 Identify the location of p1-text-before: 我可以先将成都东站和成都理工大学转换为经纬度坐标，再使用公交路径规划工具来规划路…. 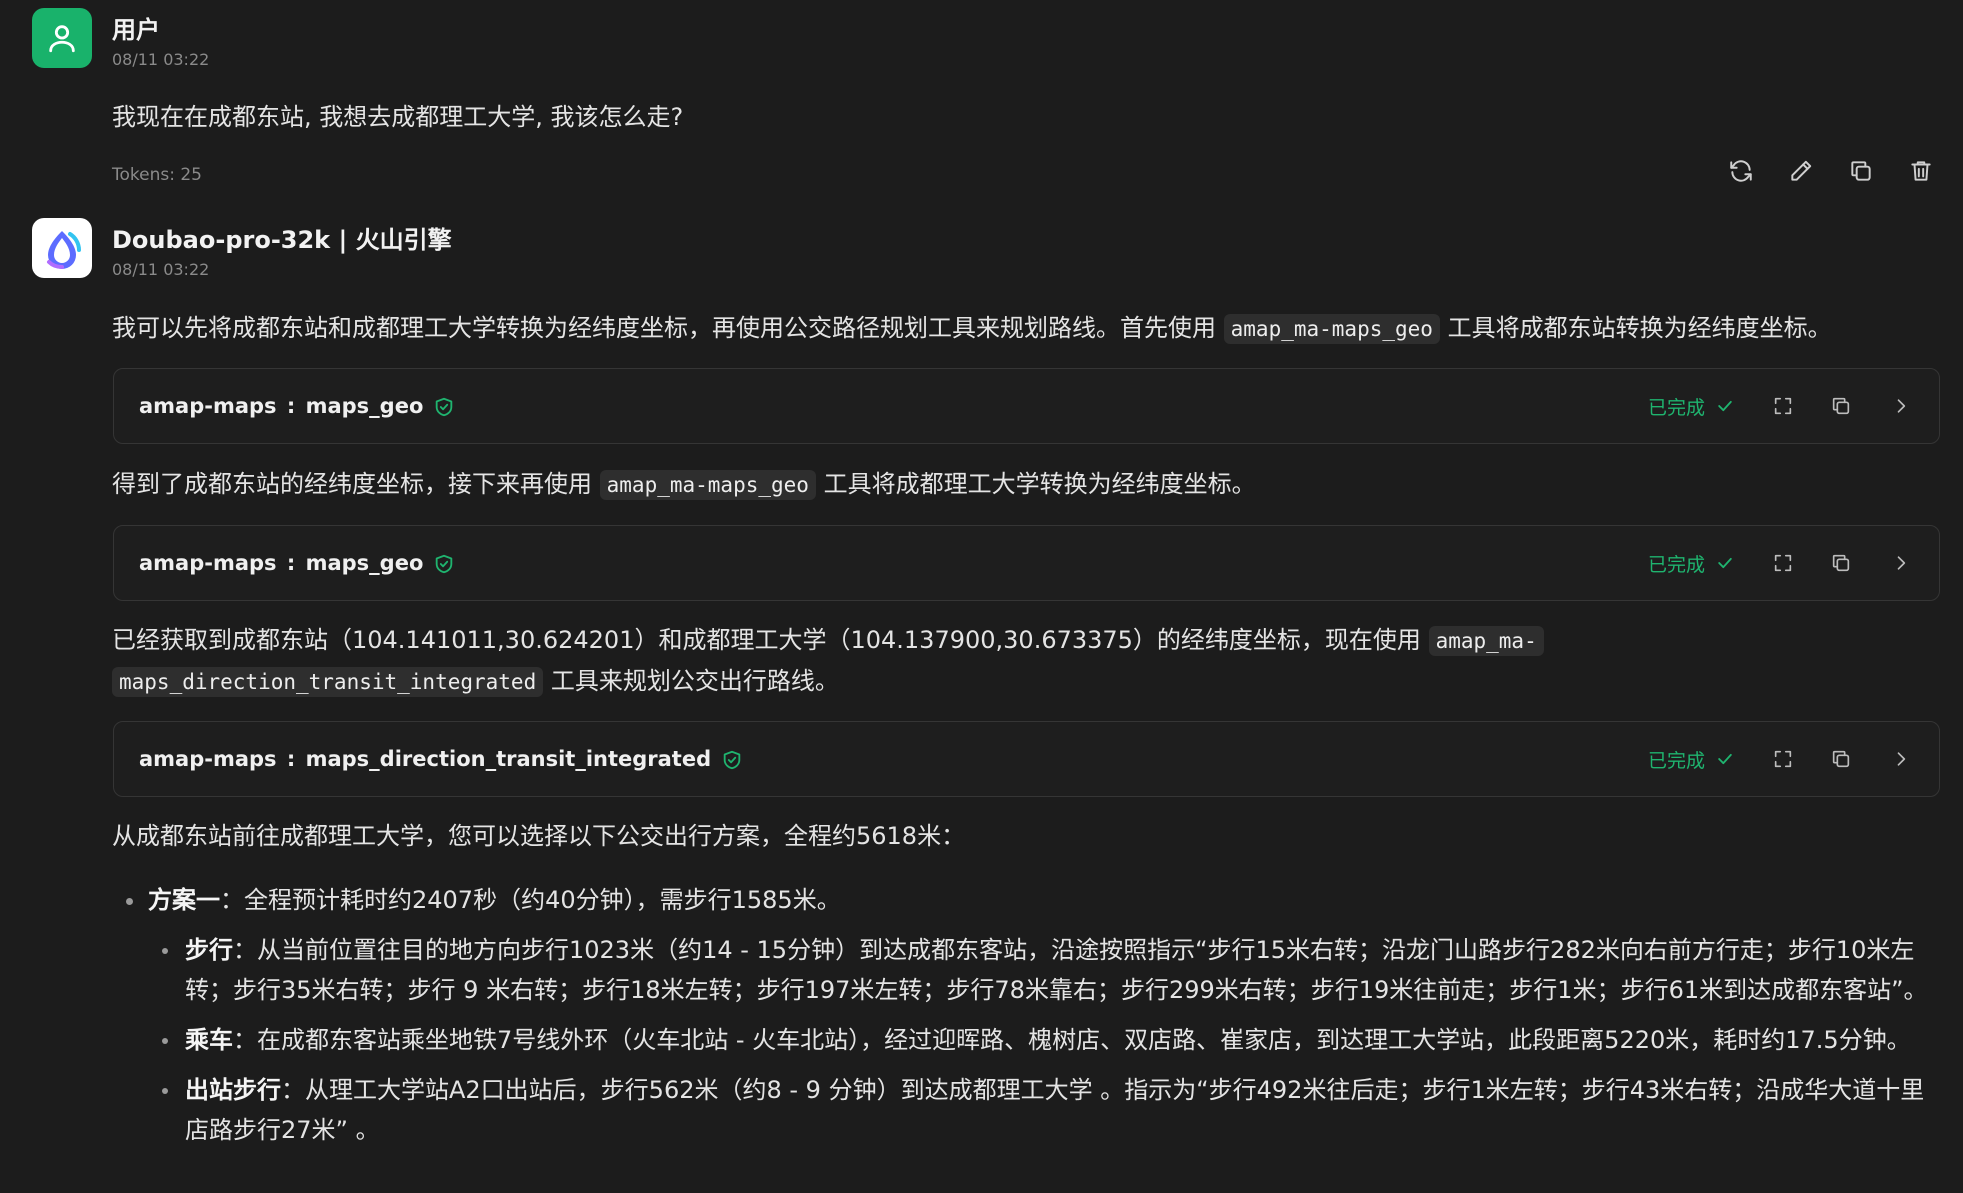
(668, 328).